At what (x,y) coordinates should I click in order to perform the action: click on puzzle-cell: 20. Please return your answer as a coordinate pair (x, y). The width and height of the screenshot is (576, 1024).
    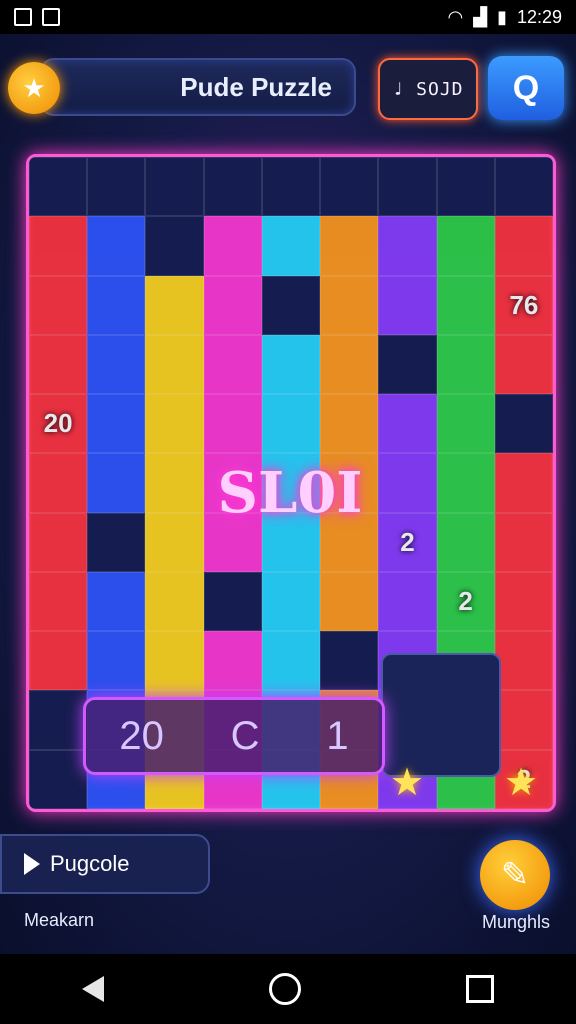
    Looking at the image, I should click on (58, 424).